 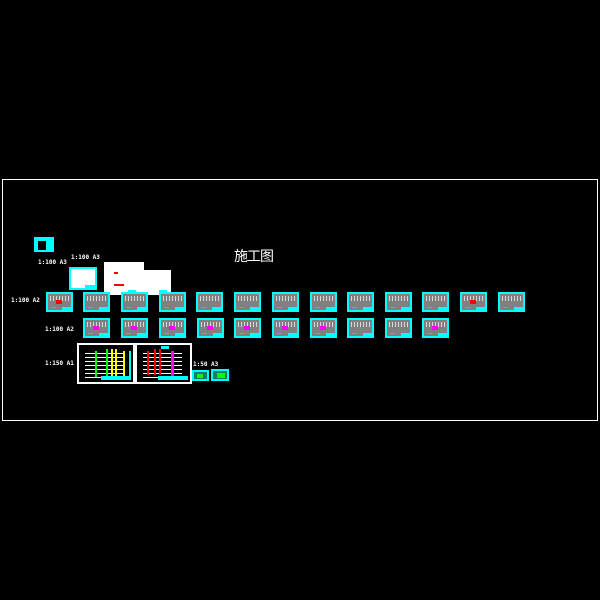 I want to click on index-sheet, so click(x=83, y=278).